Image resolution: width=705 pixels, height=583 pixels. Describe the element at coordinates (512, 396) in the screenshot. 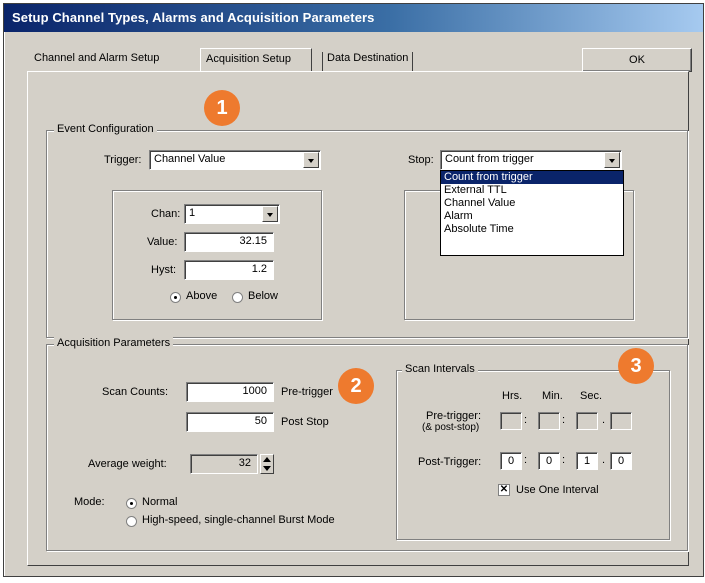

I see `hrs-header: Hrs.` at that location.